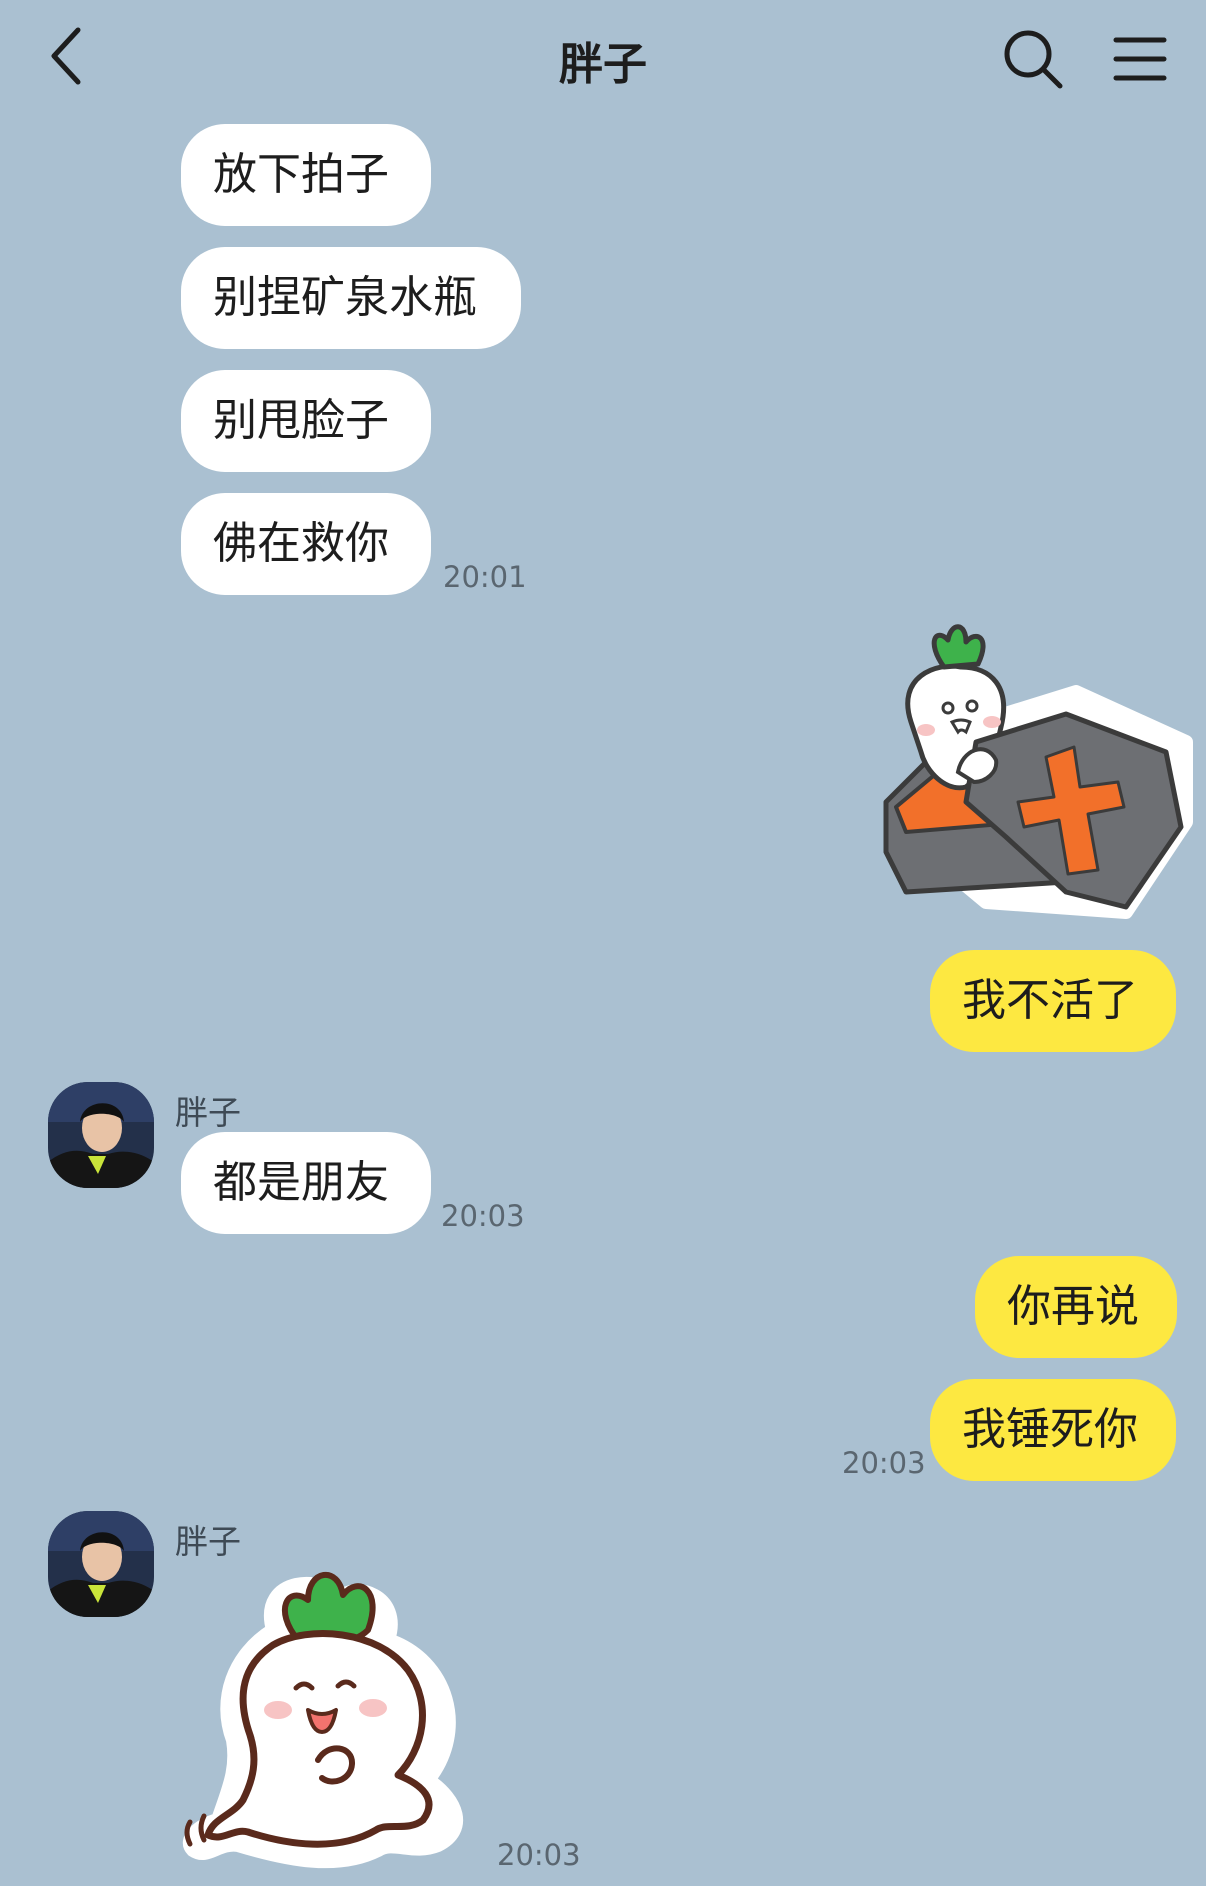 The width and height of the screenshot is (1206, 1886). Describe the element at coordinates (1140, 59) in the screenshot. I see `hamburger-menu-icon` at that location.